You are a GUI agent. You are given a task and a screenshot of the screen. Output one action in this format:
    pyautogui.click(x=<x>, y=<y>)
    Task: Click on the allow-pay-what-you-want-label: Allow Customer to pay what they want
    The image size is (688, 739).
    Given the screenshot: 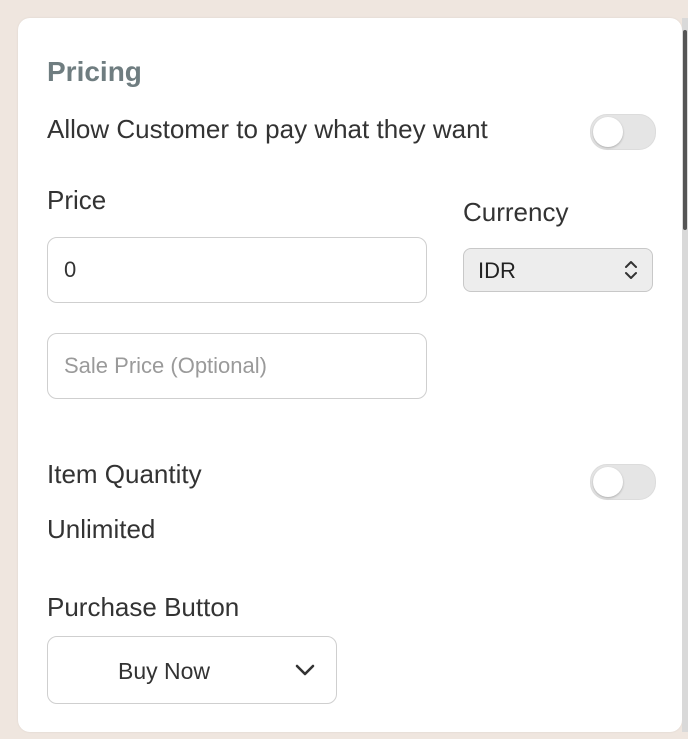 What is the action you would take?
    pyautogui.click(x=267, y=129)
    